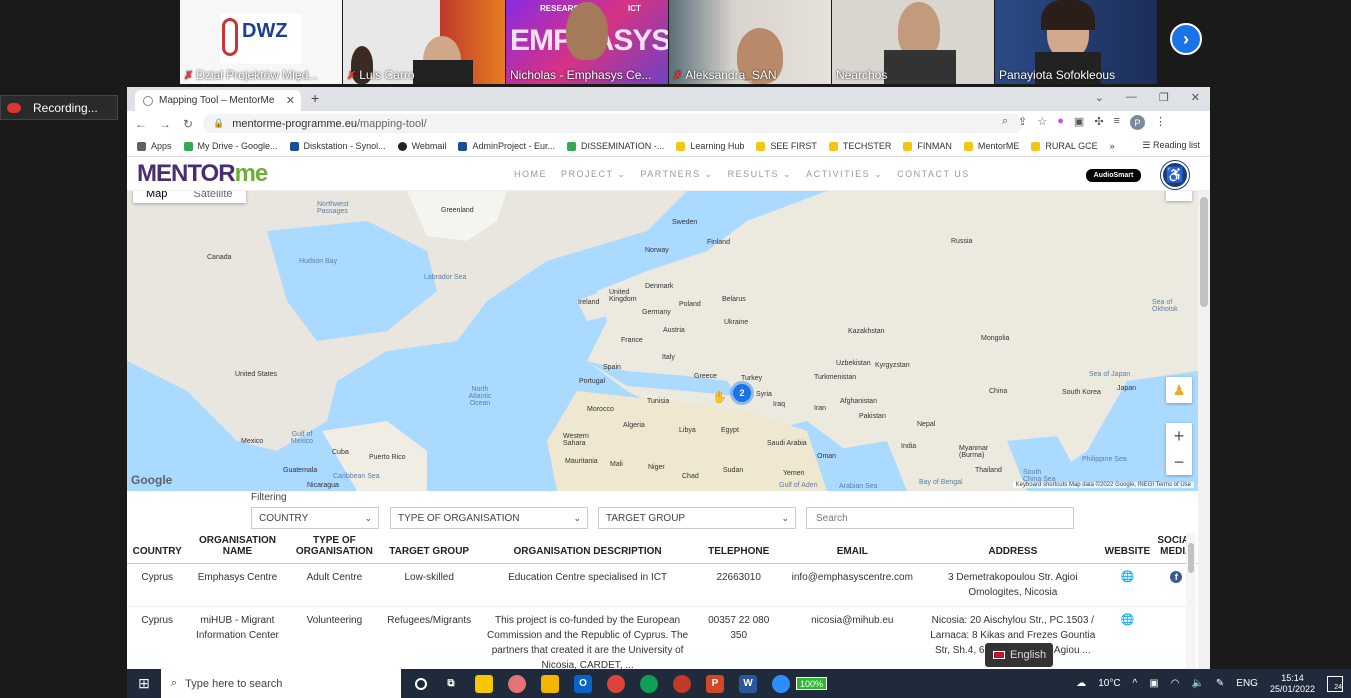 This screenshot has height=698, width=1351. Describe the element at coordinates (421, 146) in the screenshot. I see `bookmark-item: Webmail` at that location.